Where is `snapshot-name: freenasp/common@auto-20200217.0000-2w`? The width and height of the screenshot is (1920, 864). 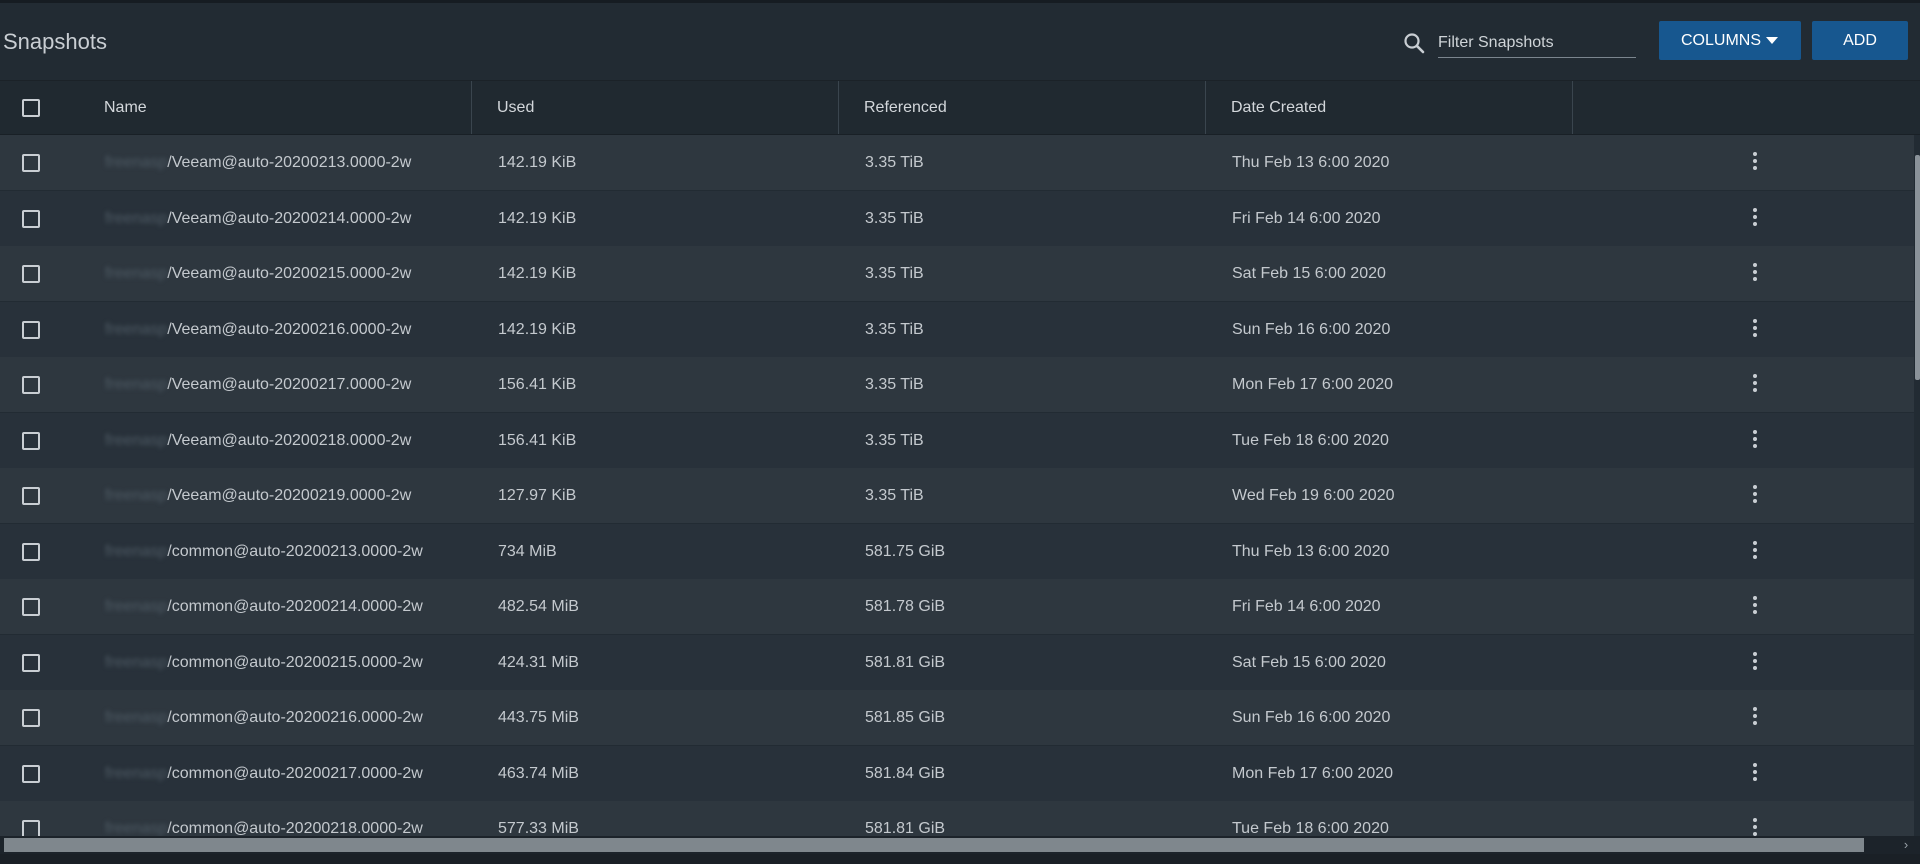 snapshot-name: freenasp/common@auto-20200217.0000-2w is located at coordinates (264, 773).